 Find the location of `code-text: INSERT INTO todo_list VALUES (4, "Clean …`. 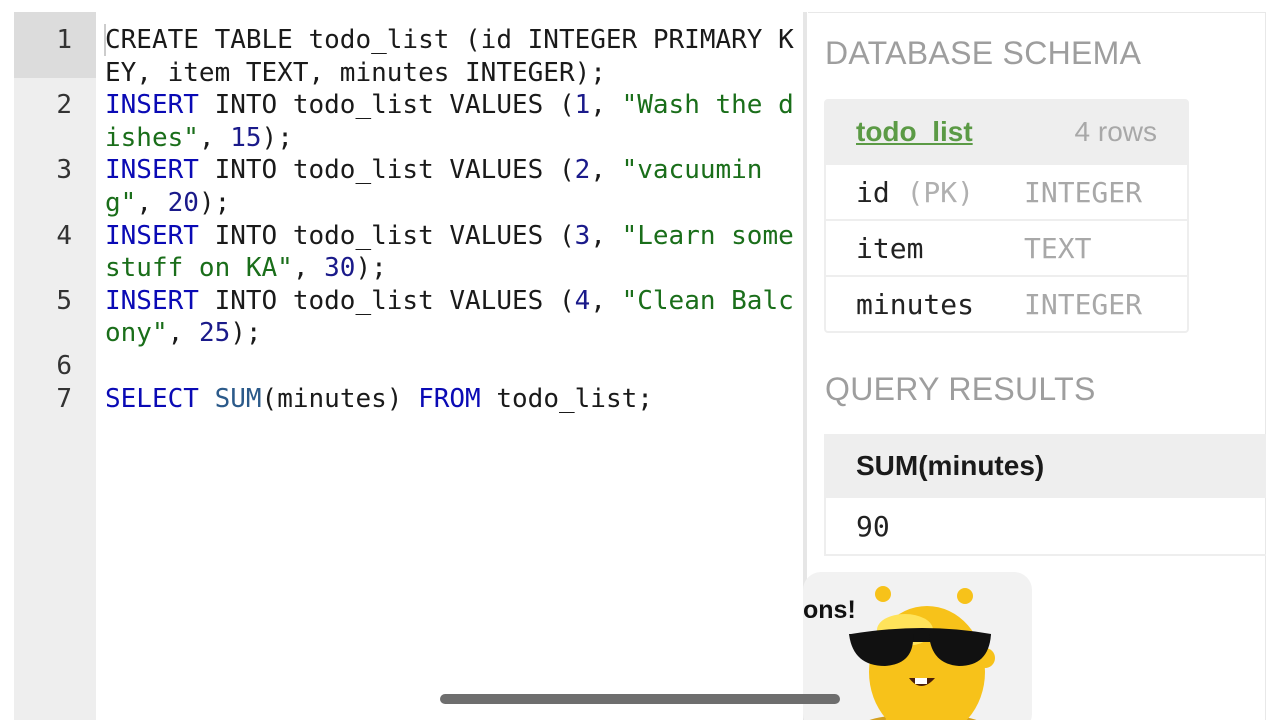

code-text: INSERT INTO todo_list VALUES (4, "Clean … is located at coordinates (450, 317).